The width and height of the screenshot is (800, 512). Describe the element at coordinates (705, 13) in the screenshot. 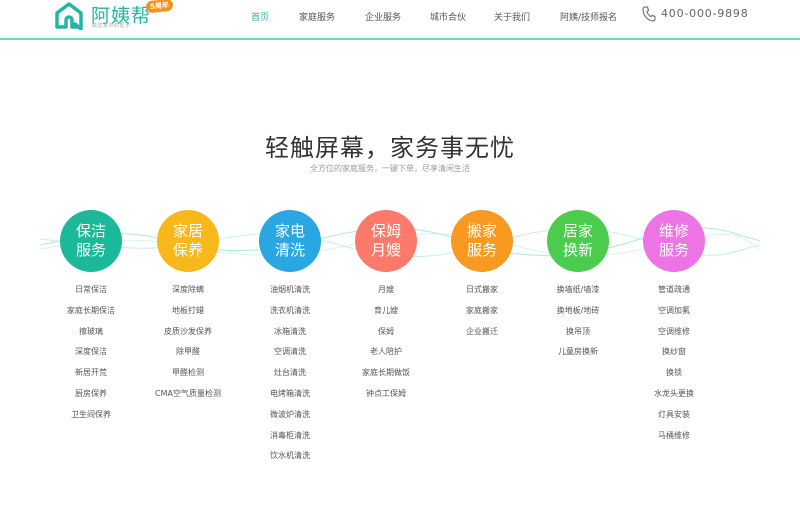

I see `phone-number: 400-000-9898` at that location.